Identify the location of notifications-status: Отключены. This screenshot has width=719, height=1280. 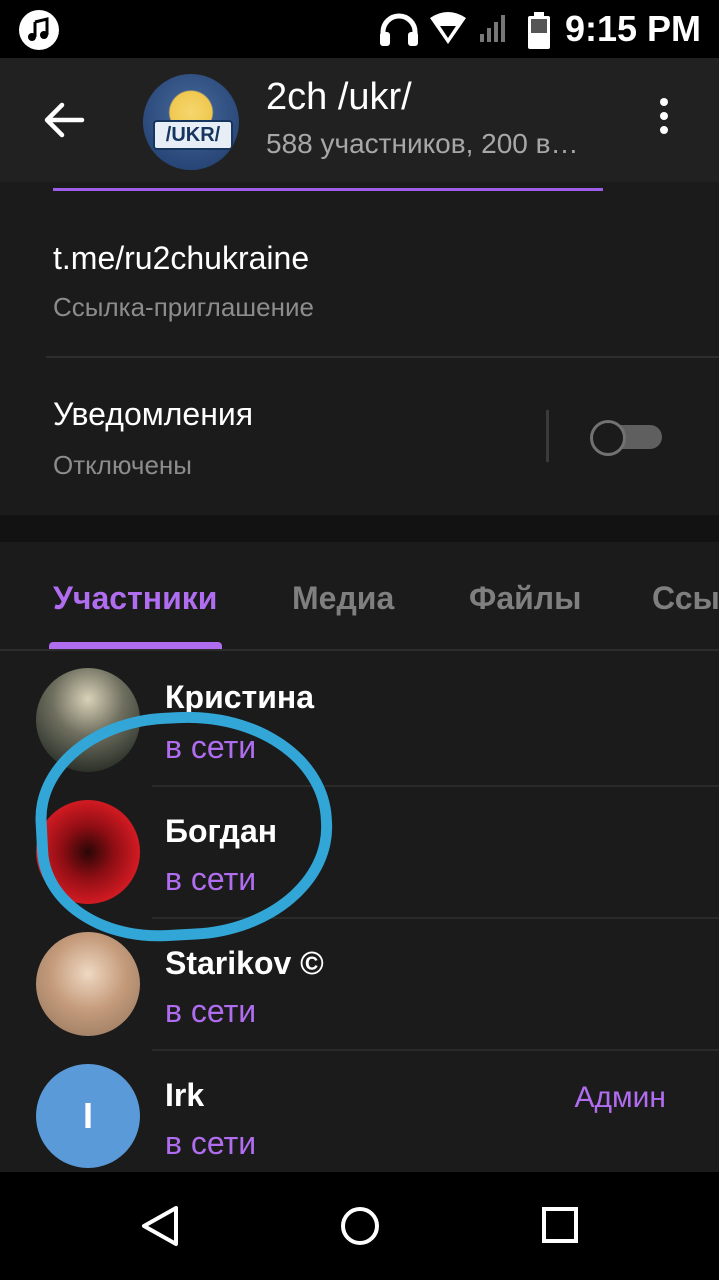
(122, 465).